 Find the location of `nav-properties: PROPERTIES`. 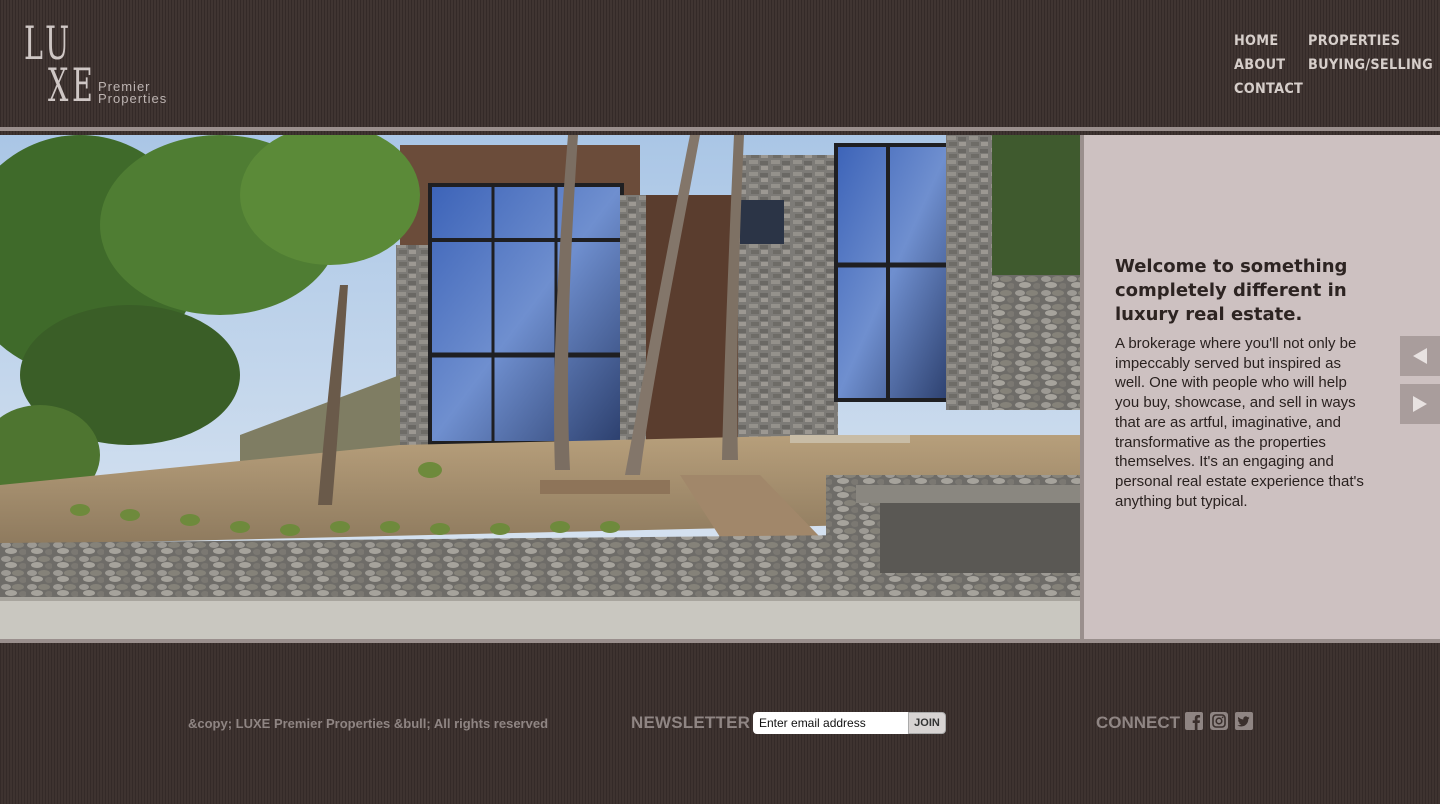

nav-properties: PROPERTIES is located at coordinates (1354, 41).